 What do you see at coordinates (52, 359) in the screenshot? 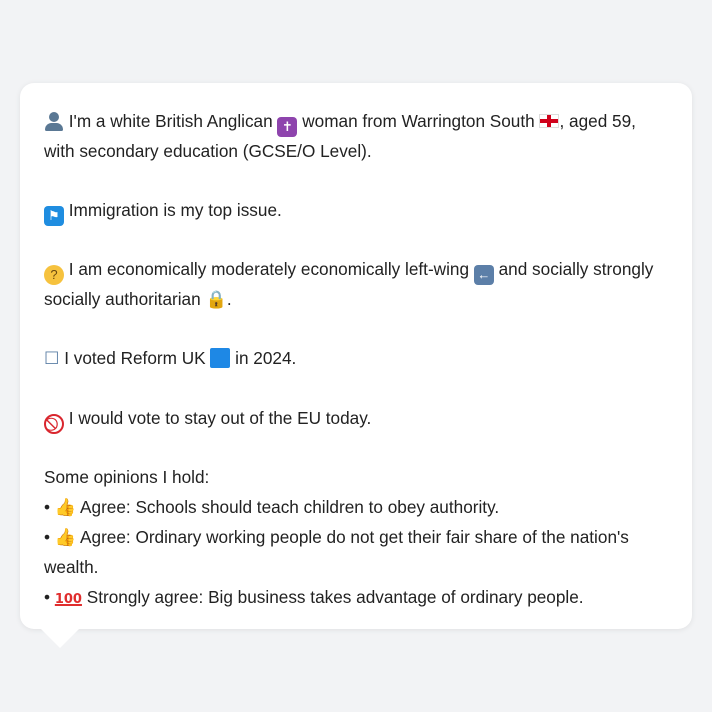
I see `ballot-box-icon: ☐` at bounding box center [52, 359].